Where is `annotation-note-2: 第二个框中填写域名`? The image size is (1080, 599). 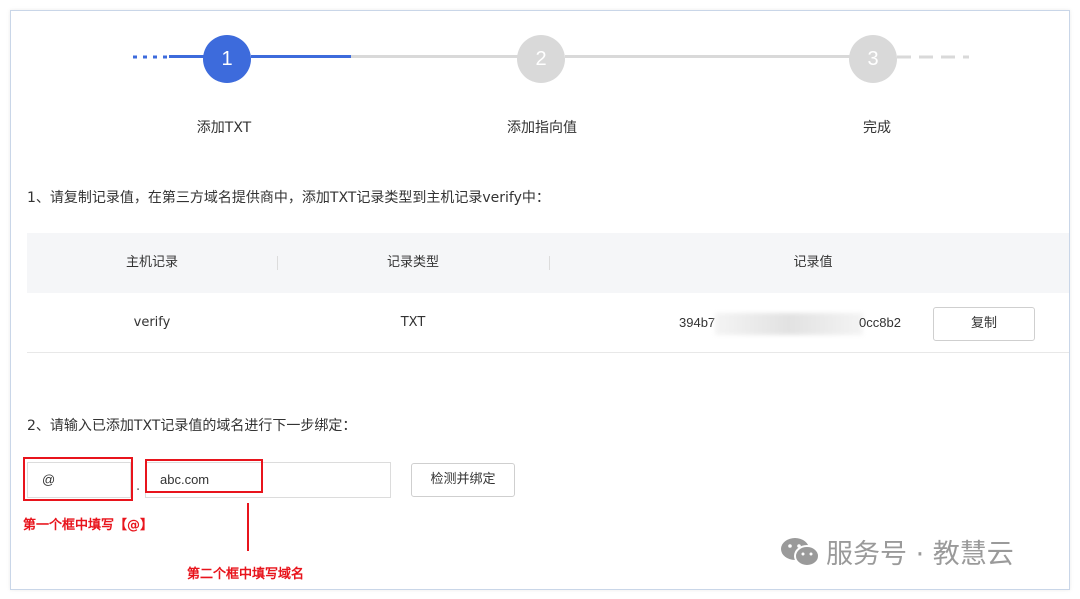 annotation-note-2: 第二个框中填写域名 is located at coordinates (246, 574).